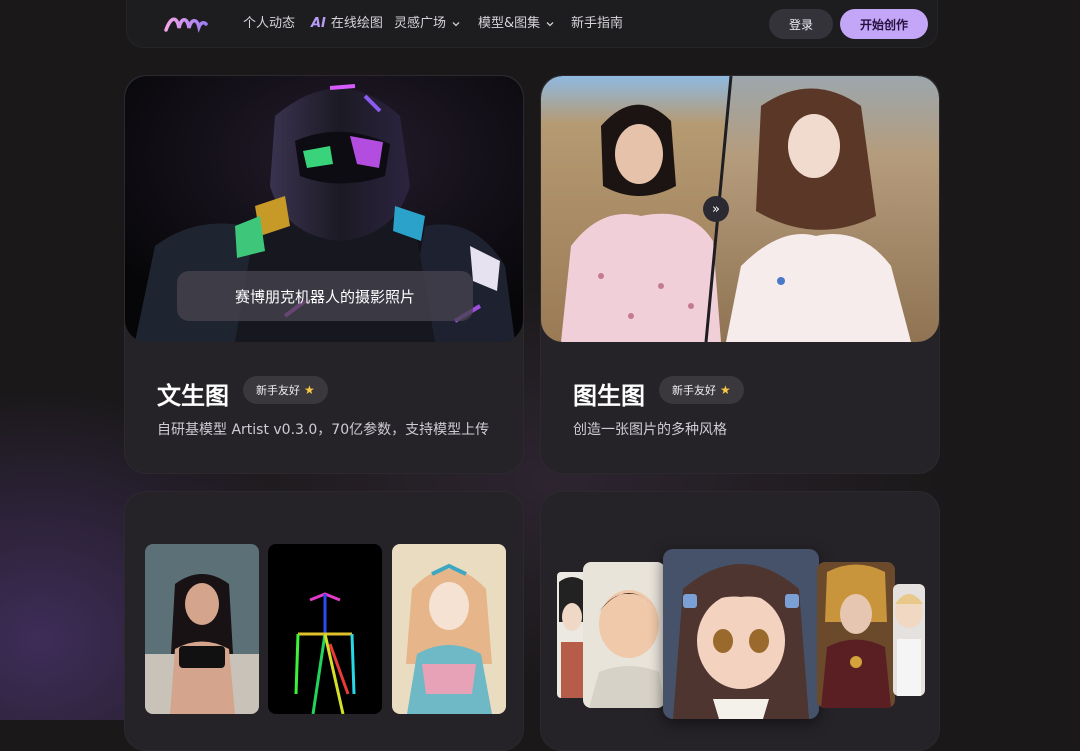 This screenshot has width=1080, height=751. I want to click on cartoon-girl-thumbnail, so click(741, 634).